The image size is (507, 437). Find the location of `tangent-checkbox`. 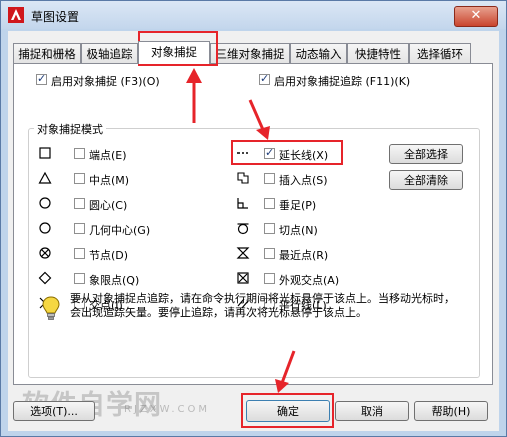

tangent-checkbox is located at coordinates (269, 228).